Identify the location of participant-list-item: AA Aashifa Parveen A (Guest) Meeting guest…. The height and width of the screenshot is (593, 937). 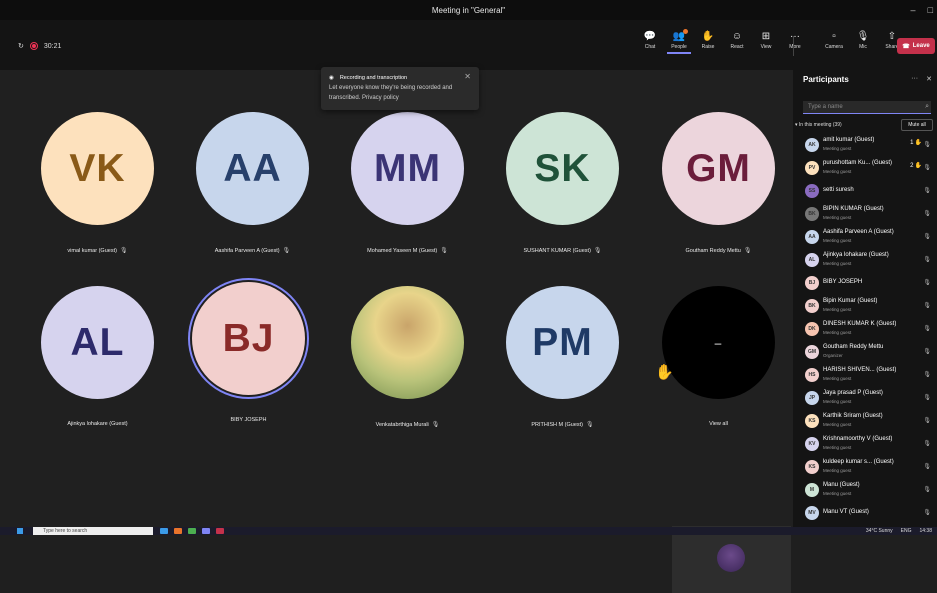
(865, 237).